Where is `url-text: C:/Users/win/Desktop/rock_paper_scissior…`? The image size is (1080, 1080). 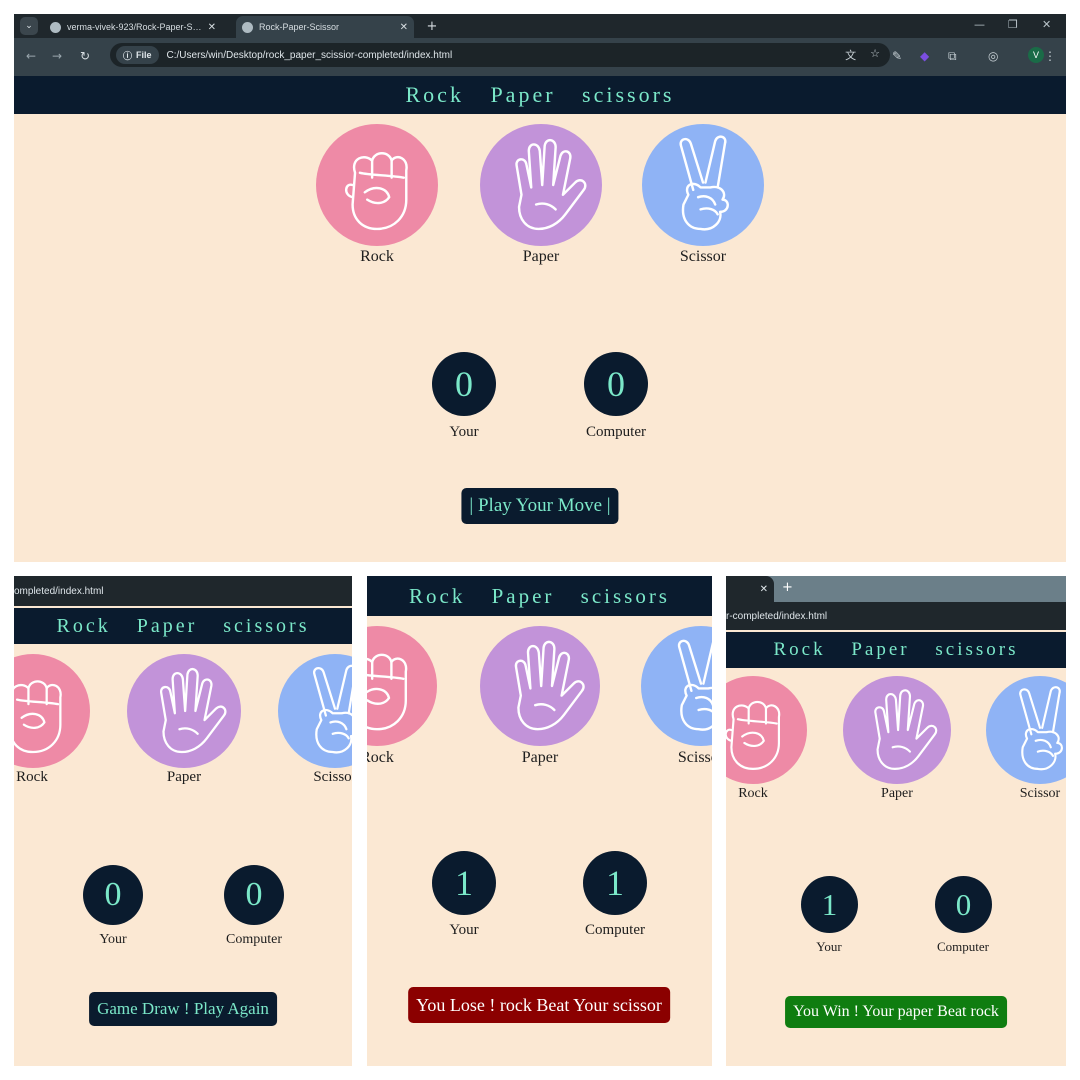
url-text: C:/Users/win/Desktop/rock_paper_scissior… is located at coordinates (309, 55).